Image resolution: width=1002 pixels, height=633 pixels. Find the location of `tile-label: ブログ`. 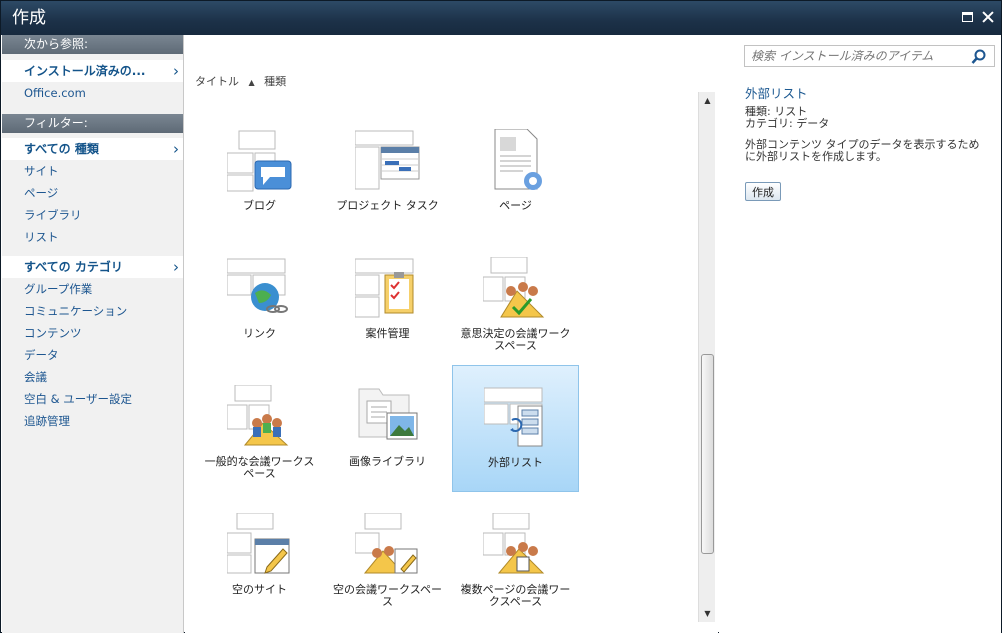

tile-label: ブログ is located at coordinates (259, 205).